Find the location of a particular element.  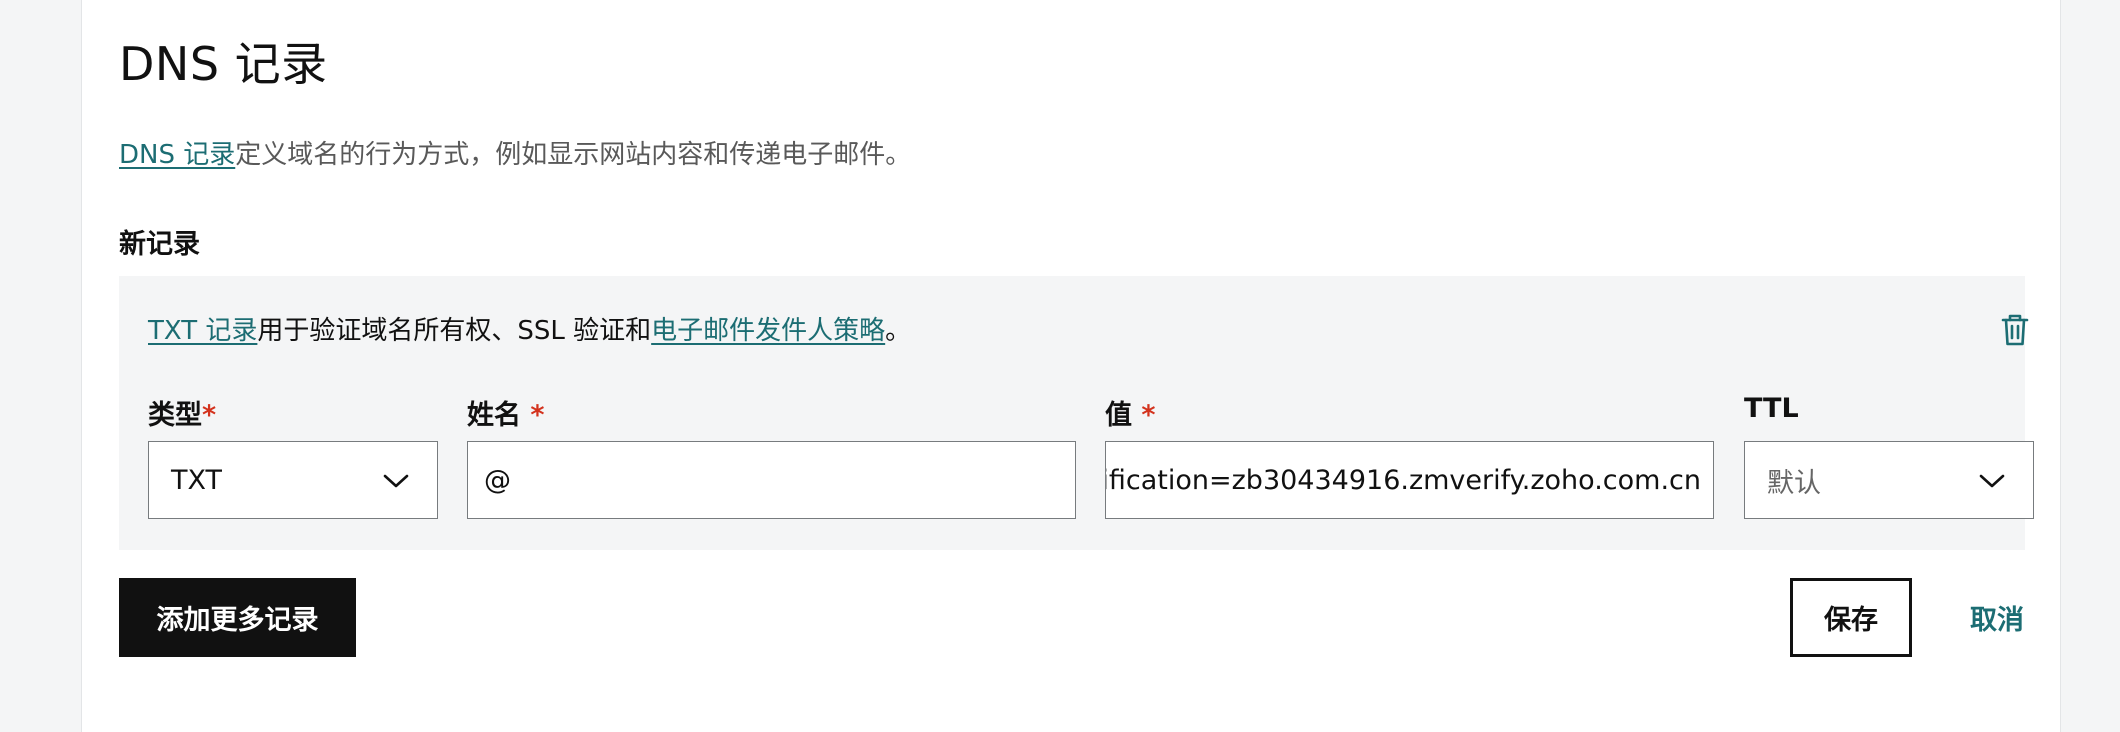

type-label-text: 类型 is located at coordinates (175, 415).